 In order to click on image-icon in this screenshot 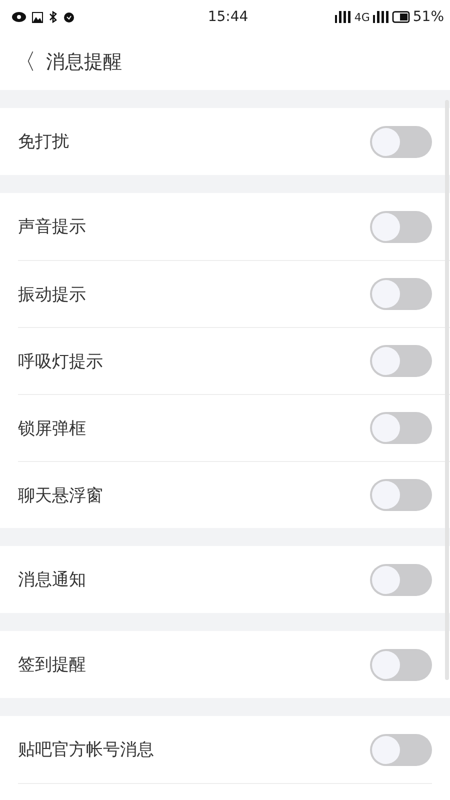, I will do `click(37, 17)`.